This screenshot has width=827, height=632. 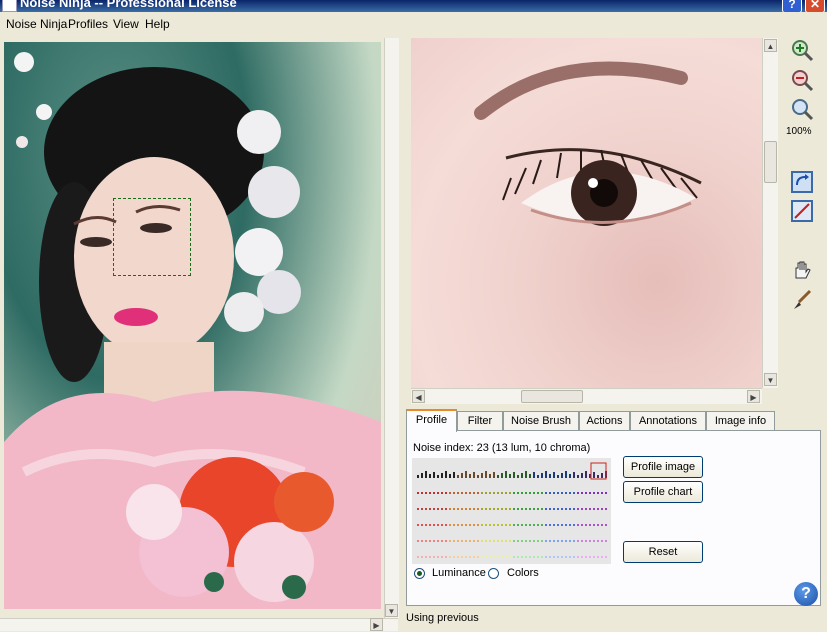 I want to click on scroll-right-arrow: ▶, so click(x=376, y=624).